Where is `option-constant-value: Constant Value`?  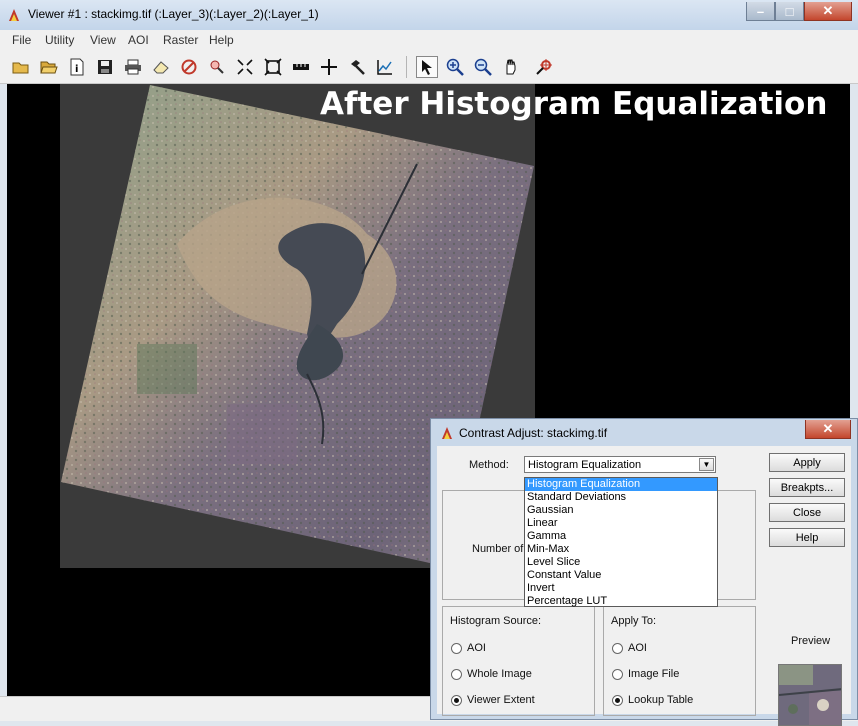
option-constant-value: Constant Value is located at coordinates (621, 575).